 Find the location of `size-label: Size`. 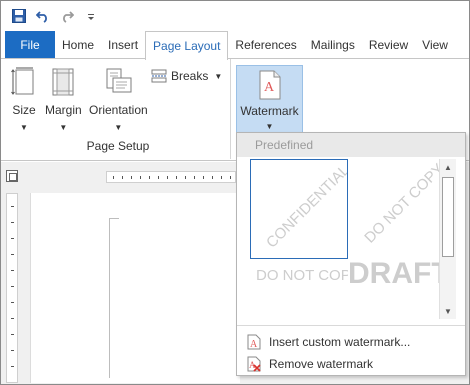

size-label: Size is located at coordinates (24, 110).